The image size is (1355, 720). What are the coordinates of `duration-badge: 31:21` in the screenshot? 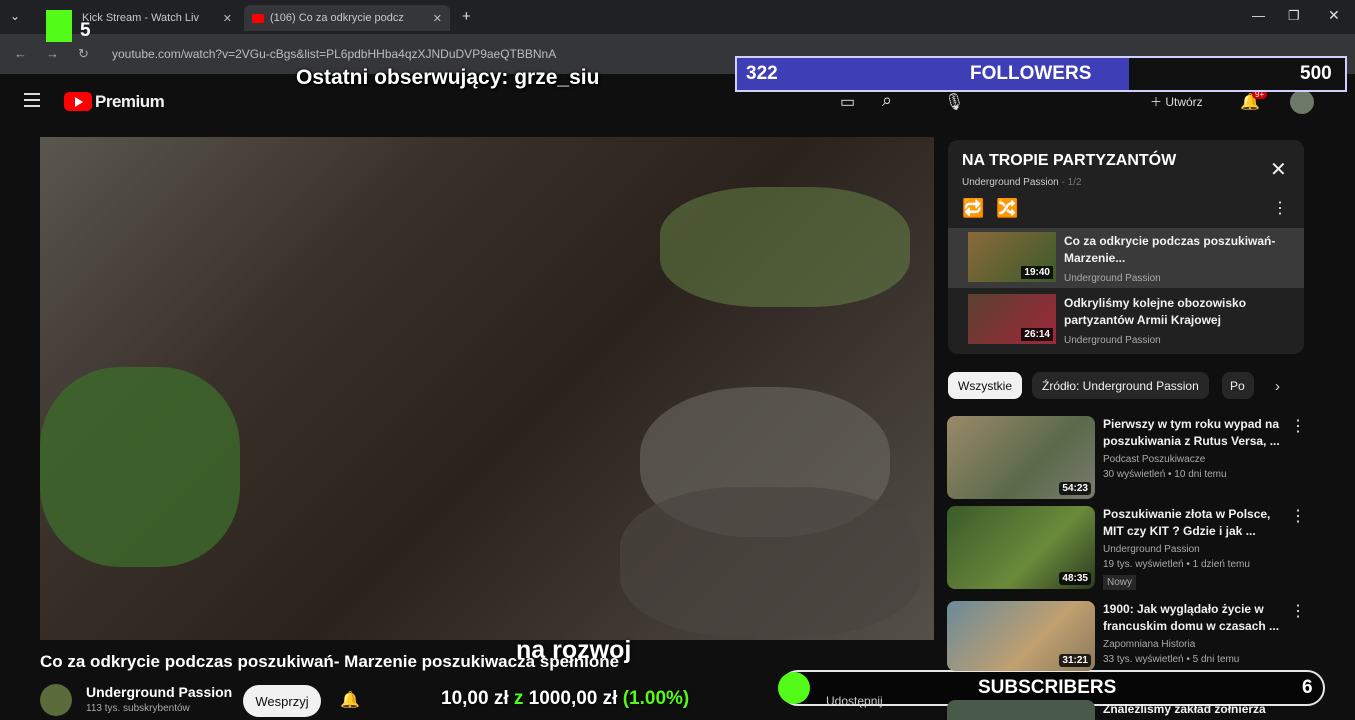 It's located at (1075, 660).